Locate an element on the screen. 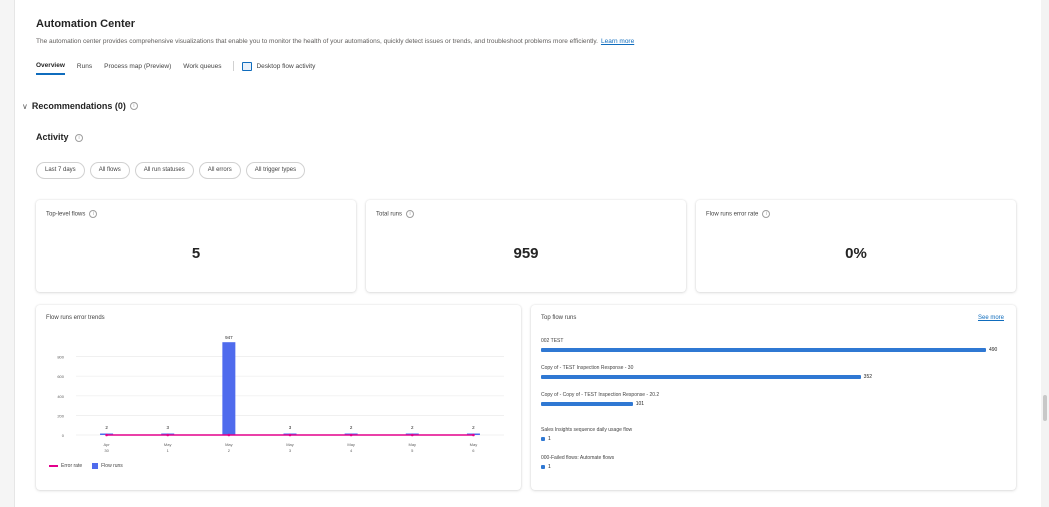 Image resolution: width=1049 pixels, height=507 pixels. chart-title: Top flow runs is located at coordinates (559, 318).